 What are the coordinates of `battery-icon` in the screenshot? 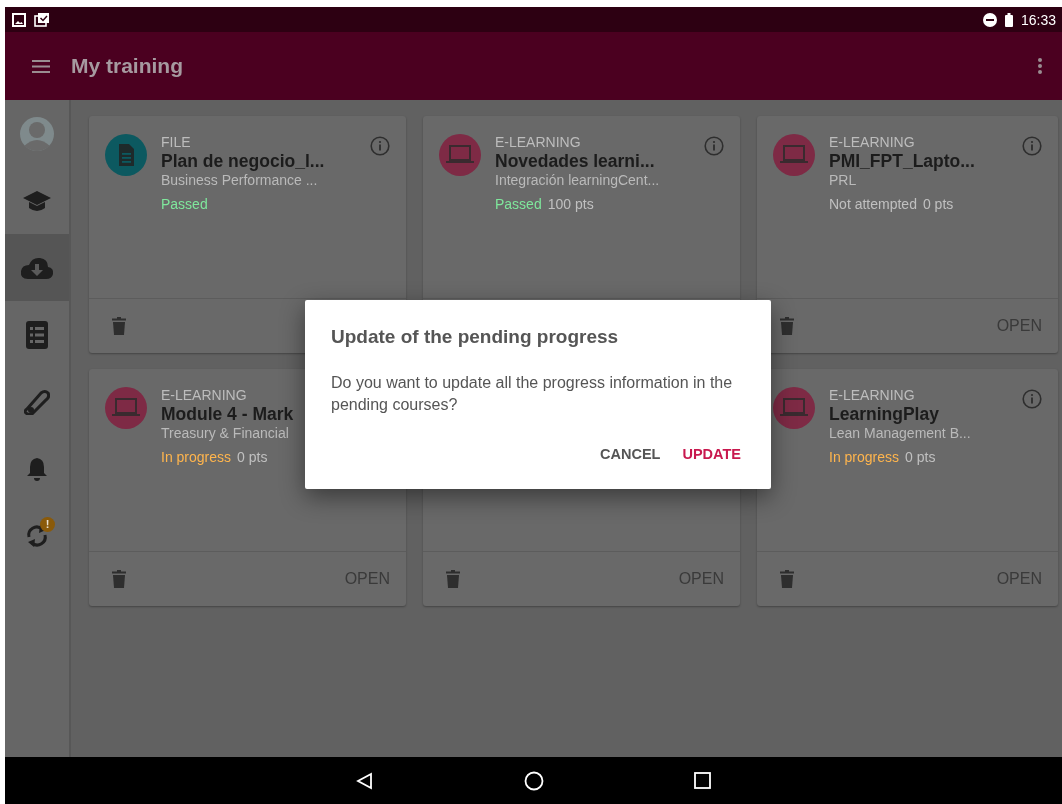 It's located at (1008, 19).